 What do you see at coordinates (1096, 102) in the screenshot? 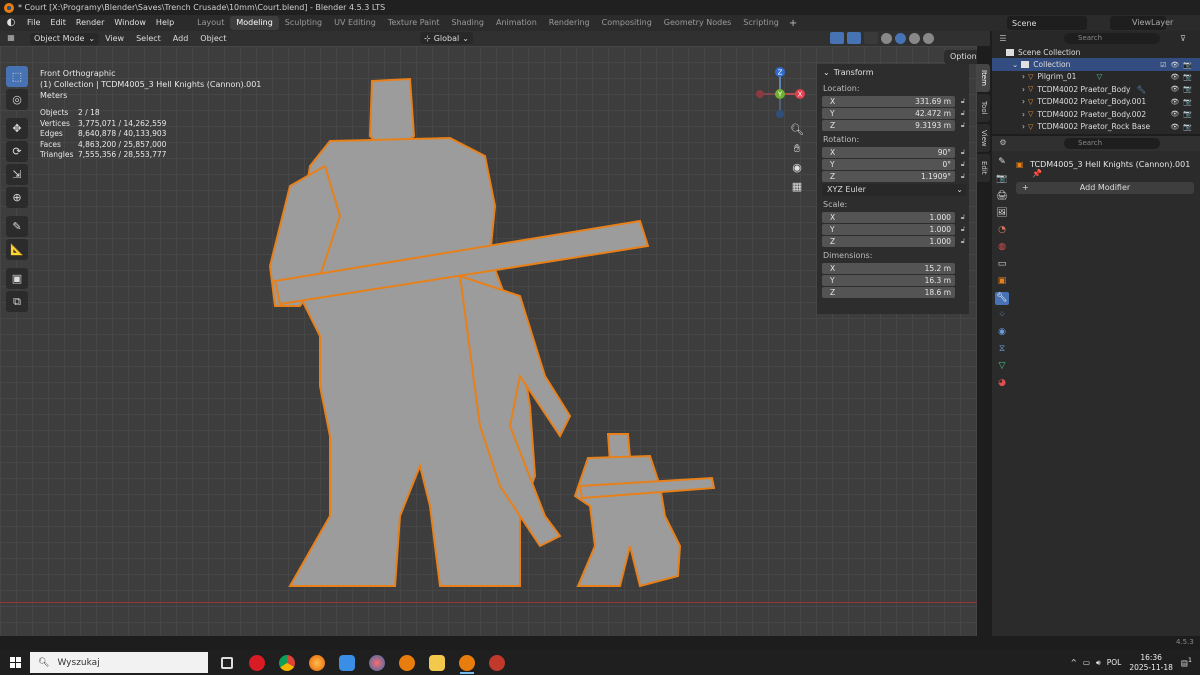
I see `outliner-row-object: › ▽ TCDM4002 Praetor_Body.001 👁📷` at bounding box center [1096, 102].